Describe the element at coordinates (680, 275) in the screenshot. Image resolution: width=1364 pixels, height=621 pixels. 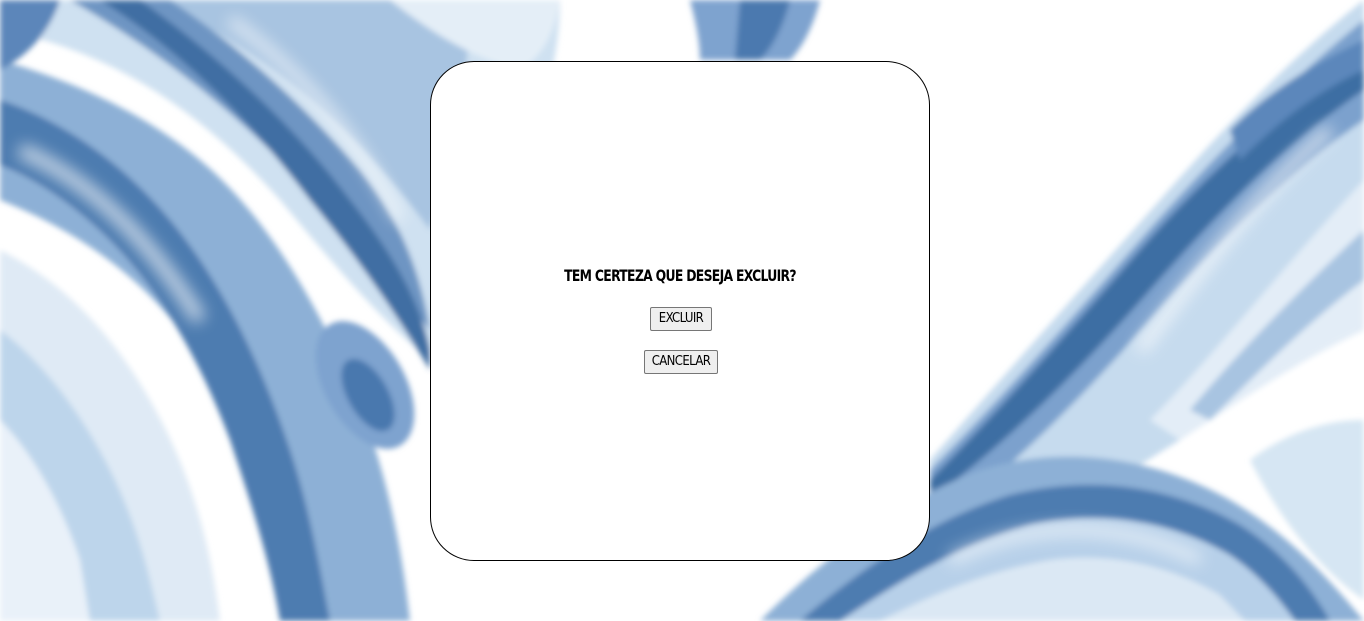
I see `dialog-question: TEM CERTEZA QUE DESEJA EXCLUIR?` at that location.